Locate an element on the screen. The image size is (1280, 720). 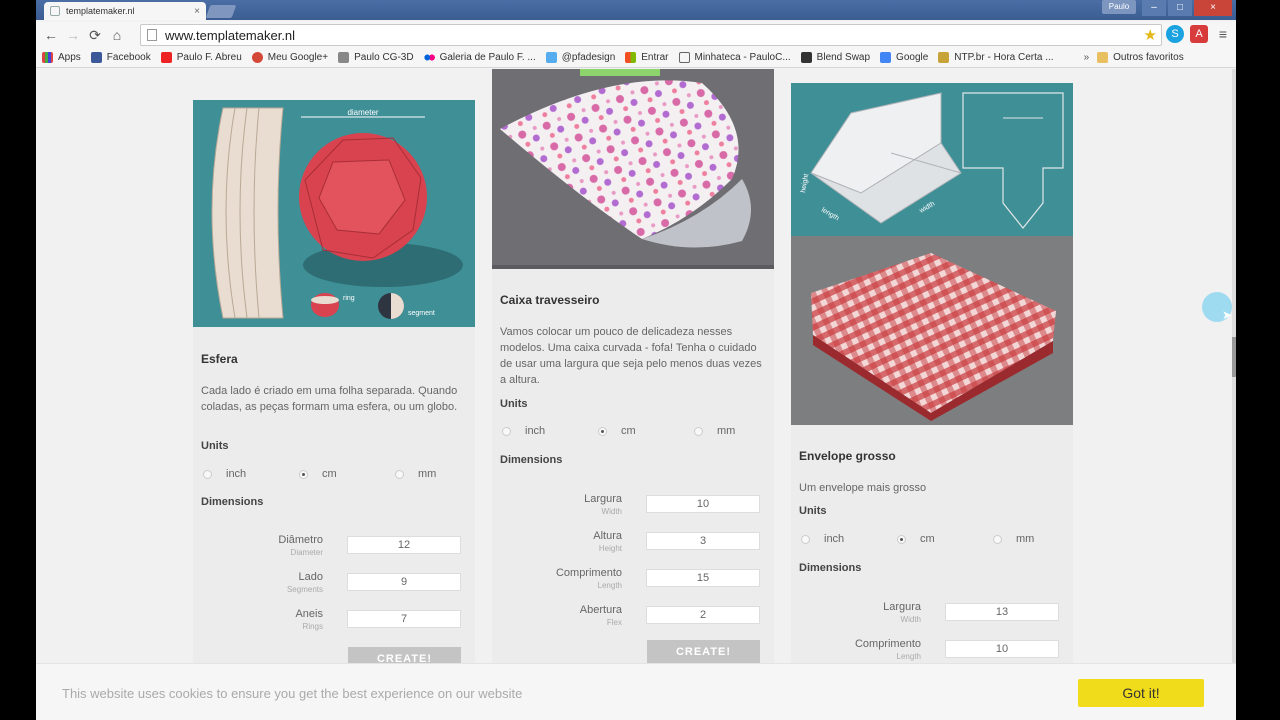
window-controls: Paulo – □ × is located at coordinates (1167, 8).